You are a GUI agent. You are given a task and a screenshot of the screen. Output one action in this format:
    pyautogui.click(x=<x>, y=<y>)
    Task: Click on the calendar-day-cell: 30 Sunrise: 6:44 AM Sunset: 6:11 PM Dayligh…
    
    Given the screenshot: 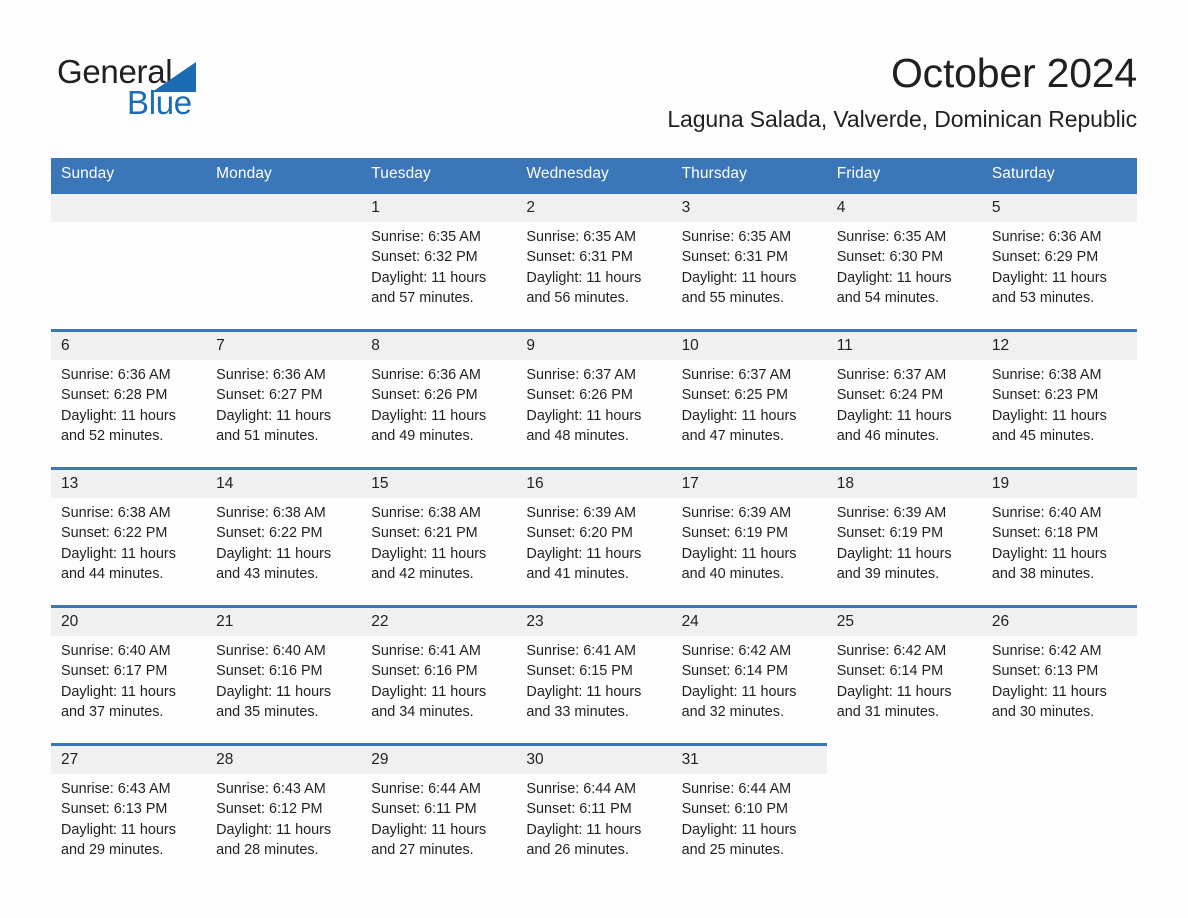 What is the action you would take?
    pyautogui.click(x=594, y=813)
    